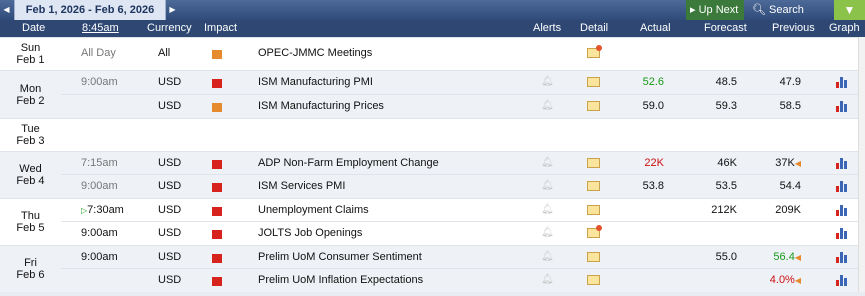  I want to click on day-cell: Tue Feb 3, so click(30, 134).